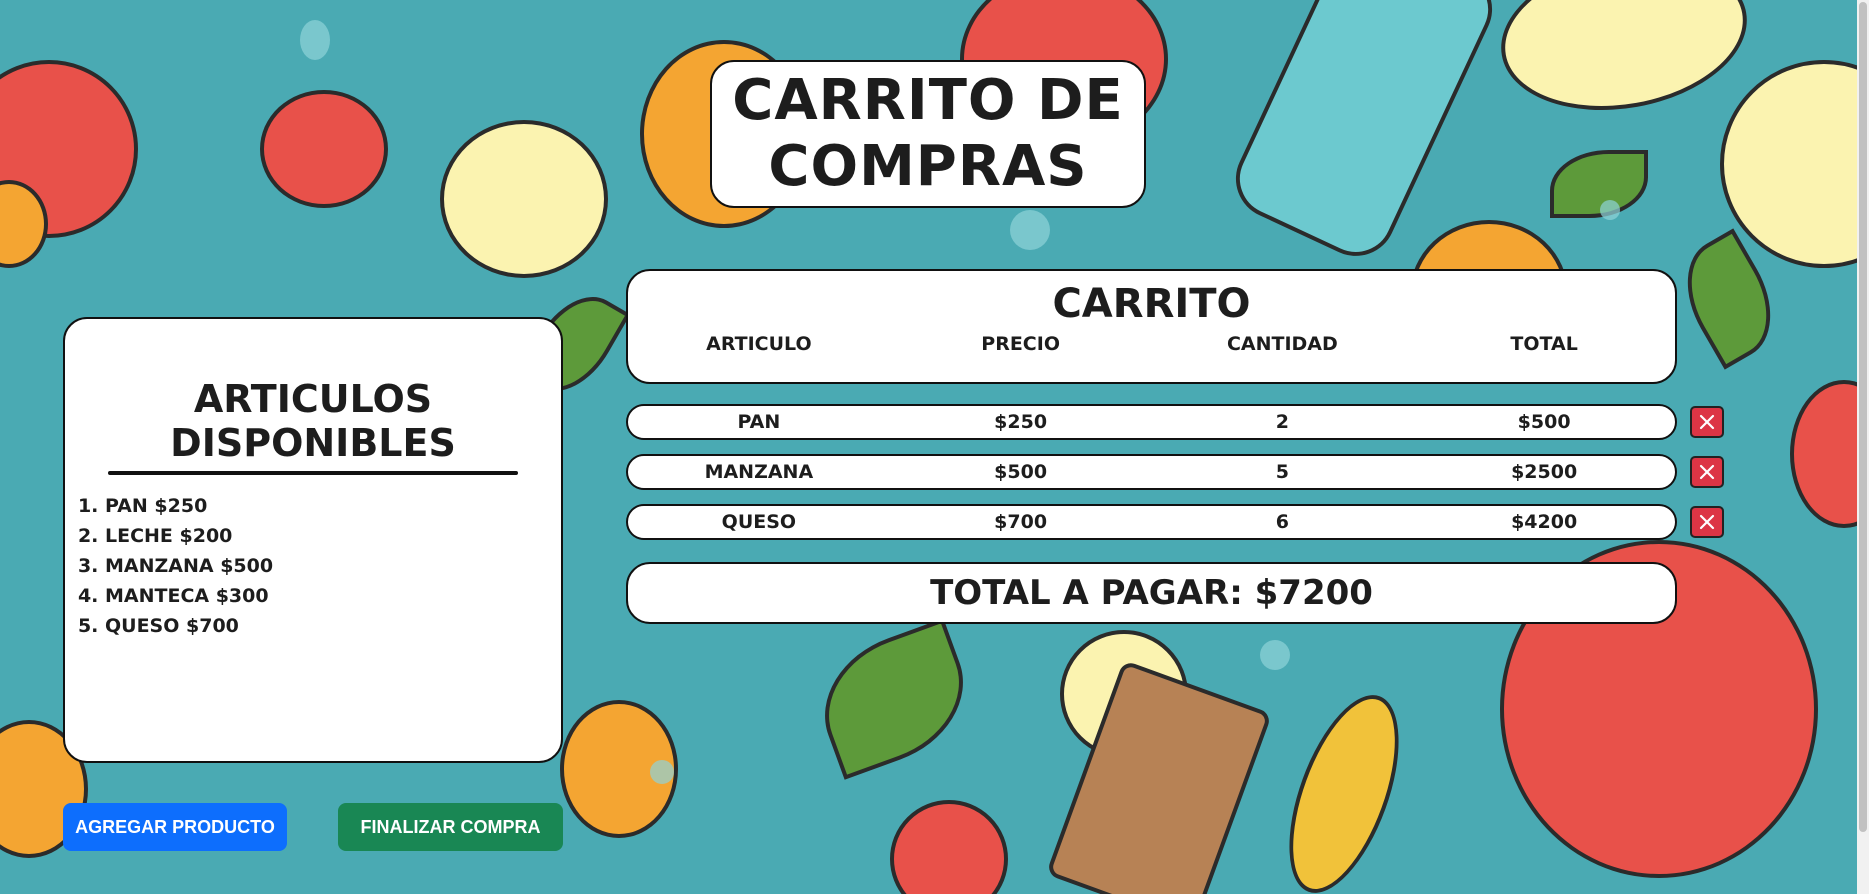  I want to click on column-header-cantidad: CANTIDAD, so click(1282, 344).